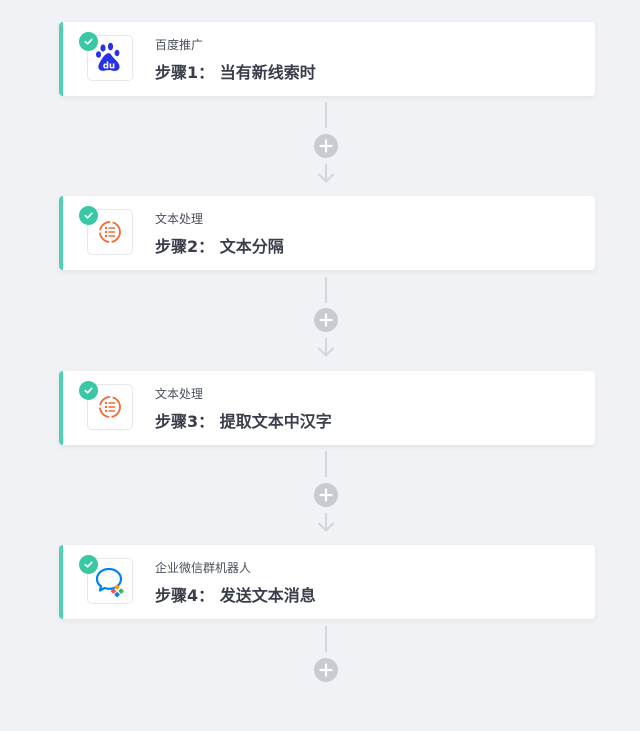 The image size is (640, 731). What do you see at coordinates (109, 67) in the screenshot?
I see `svg-text: du` at bounding box center [109, 67].